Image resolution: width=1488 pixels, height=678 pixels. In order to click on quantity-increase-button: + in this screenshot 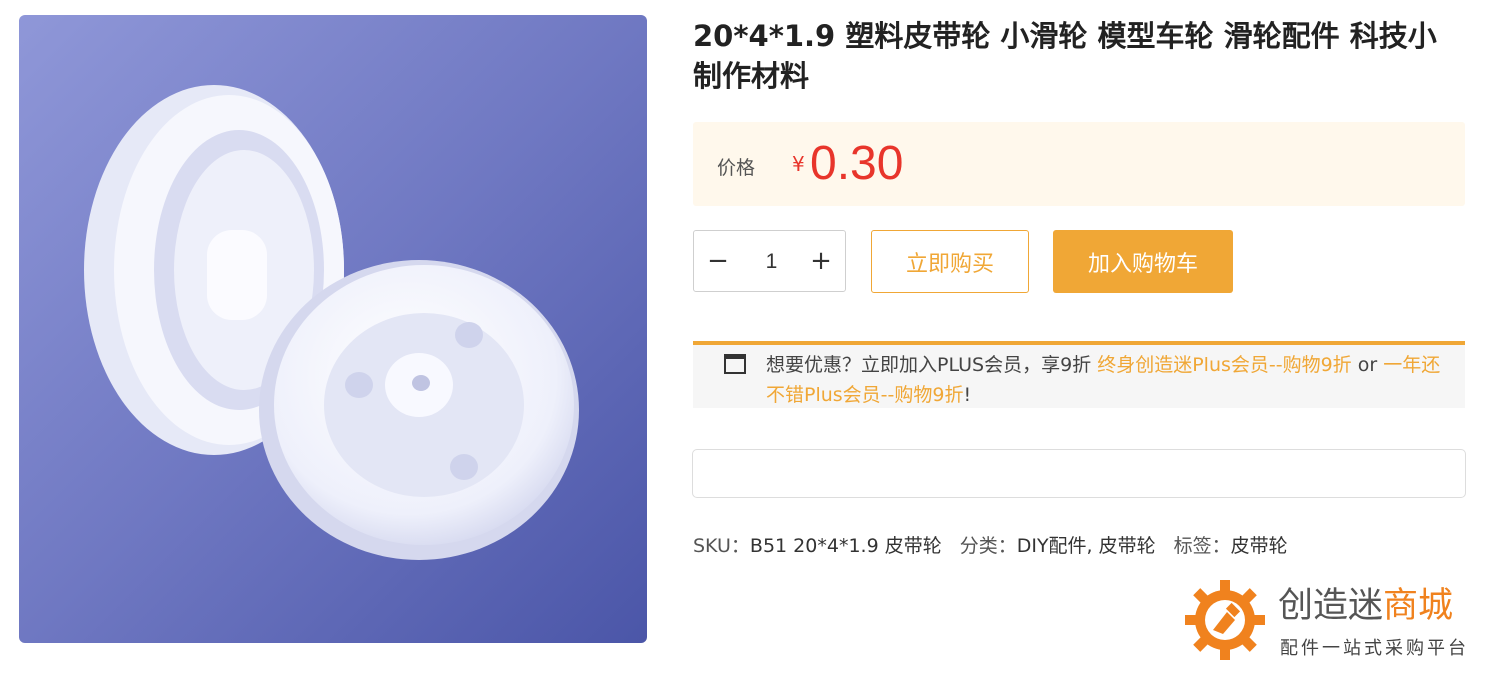, I will do `click(821, 261)`.